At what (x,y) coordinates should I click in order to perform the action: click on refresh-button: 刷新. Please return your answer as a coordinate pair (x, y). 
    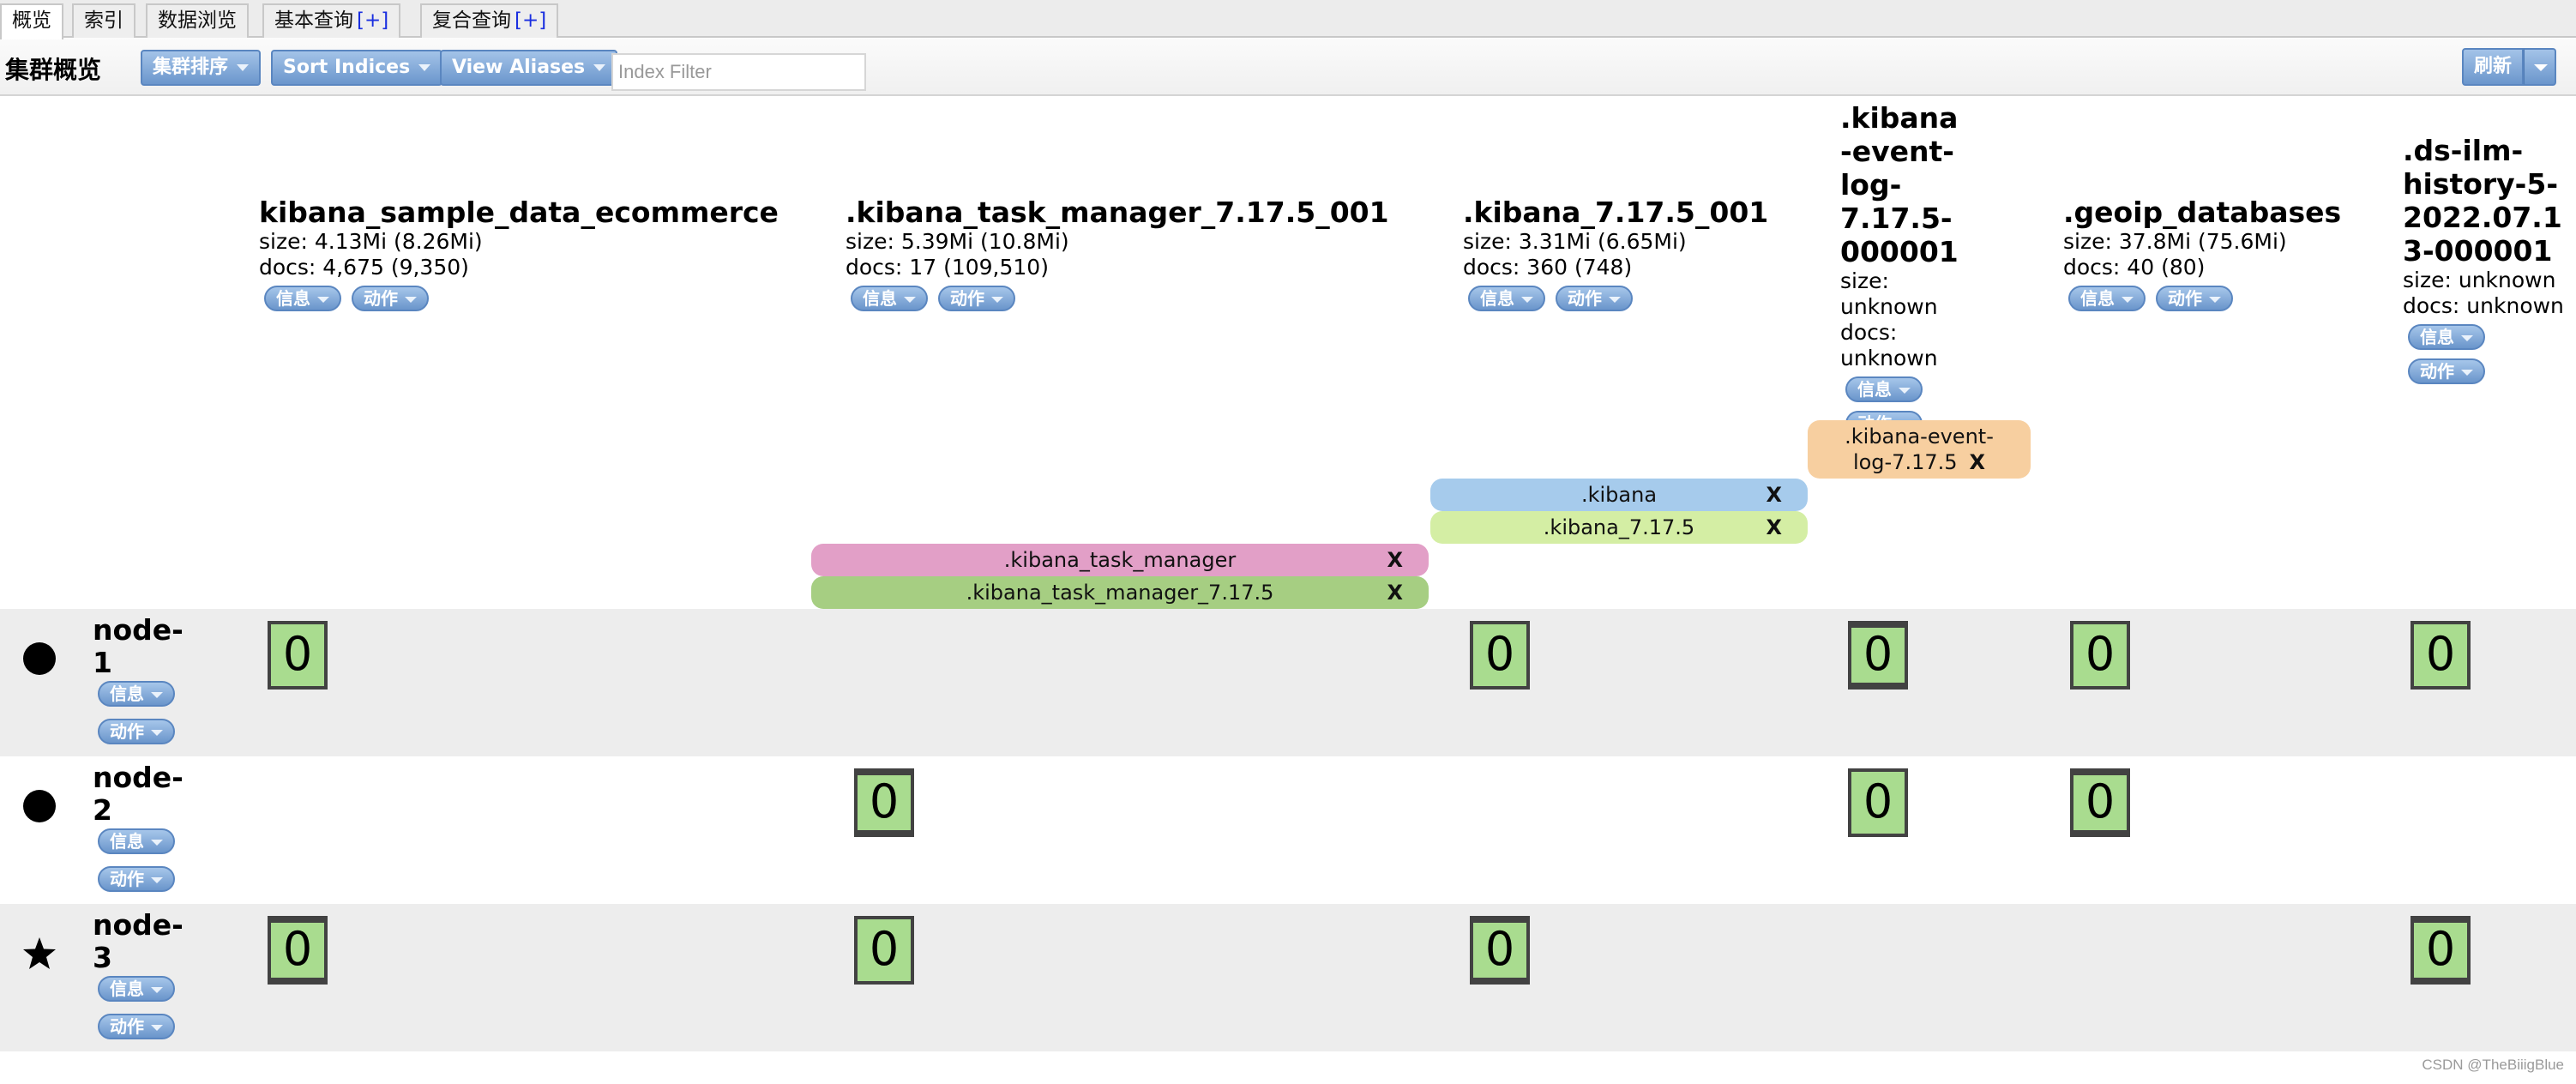
    Looking at the image, I should click on (2493, 67).